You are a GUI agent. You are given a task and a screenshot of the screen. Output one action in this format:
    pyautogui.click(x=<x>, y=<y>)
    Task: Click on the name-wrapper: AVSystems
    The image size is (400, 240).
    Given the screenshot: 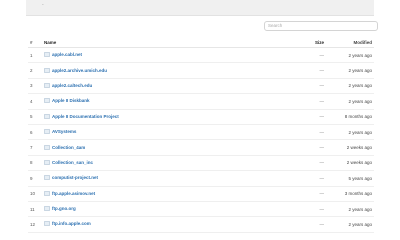 What is the action you would take?
    pyautogui.click(x=60, y=132)
    